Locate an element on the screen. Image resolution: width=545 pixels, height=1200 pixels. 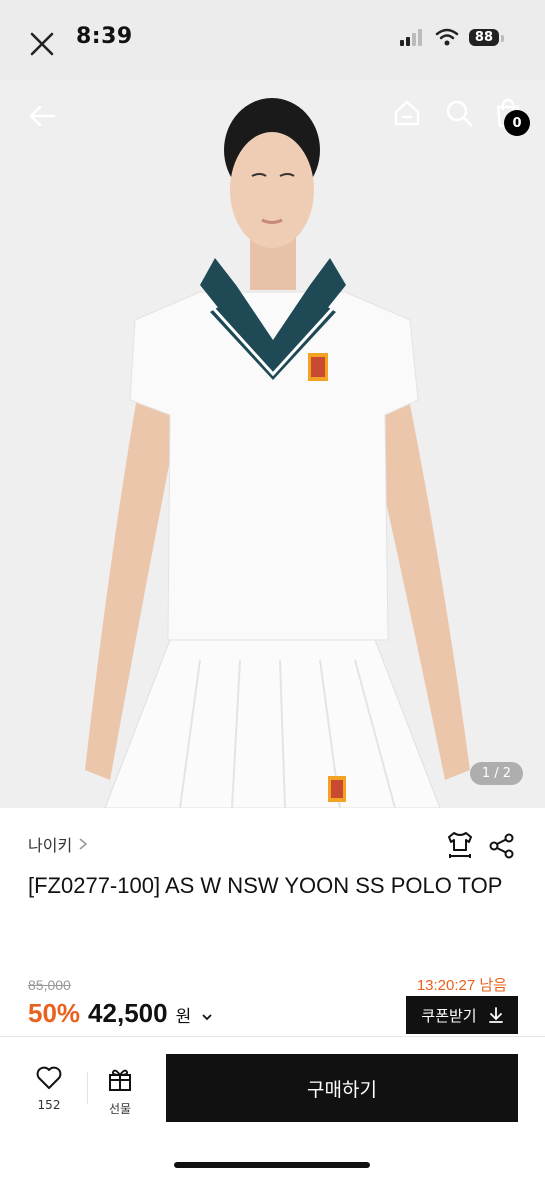
cart-count-badge: 0 is located at coordinates (517, 123).